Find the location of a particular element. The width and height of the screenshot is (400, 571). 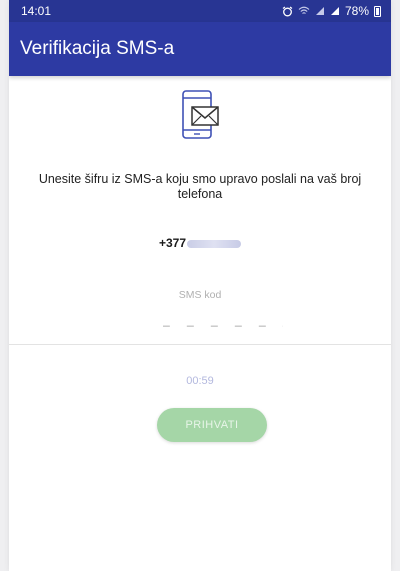

wifi-icon is located at coordinates (304, 10).